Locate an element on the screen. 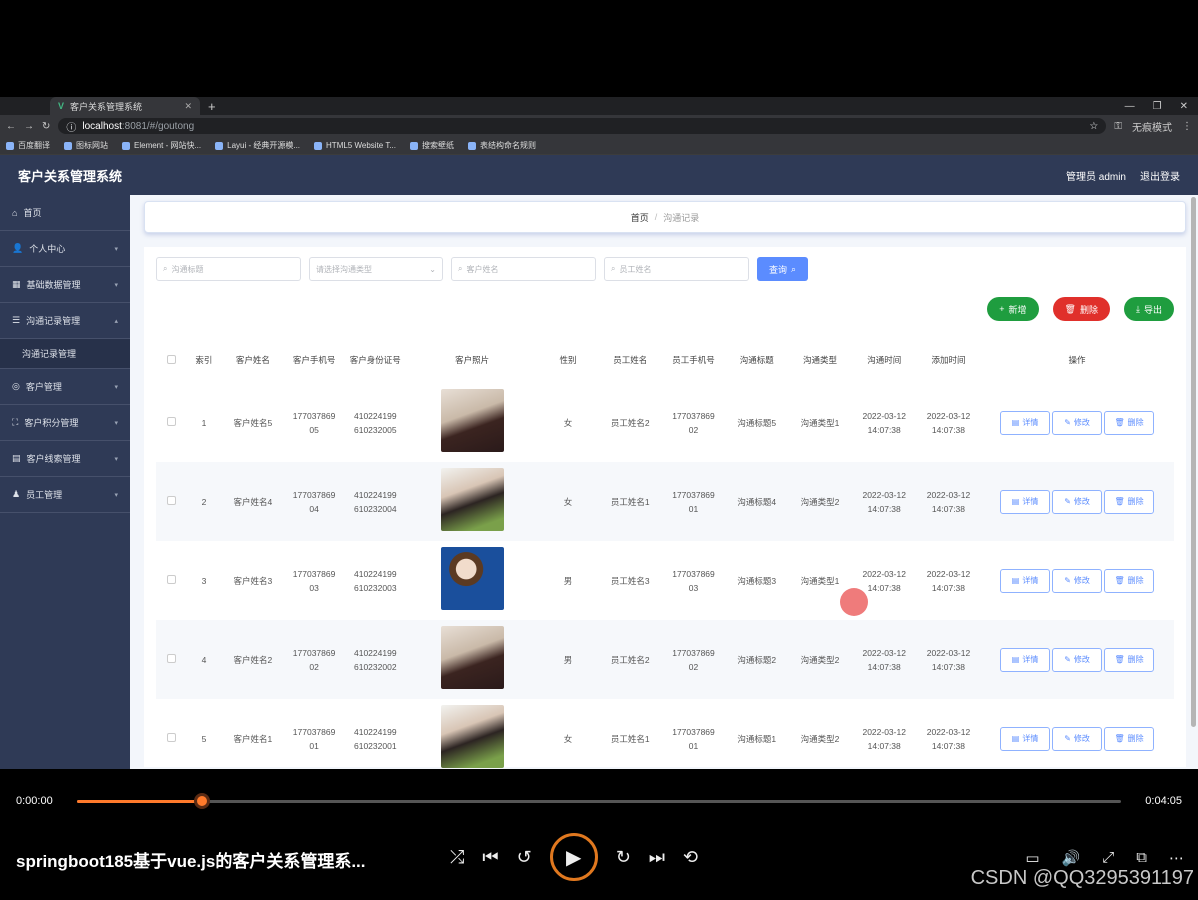 The image size is (1198, 900). type-select: 请选择沟通类型 ⌄ is located at coordinates (376, 269).